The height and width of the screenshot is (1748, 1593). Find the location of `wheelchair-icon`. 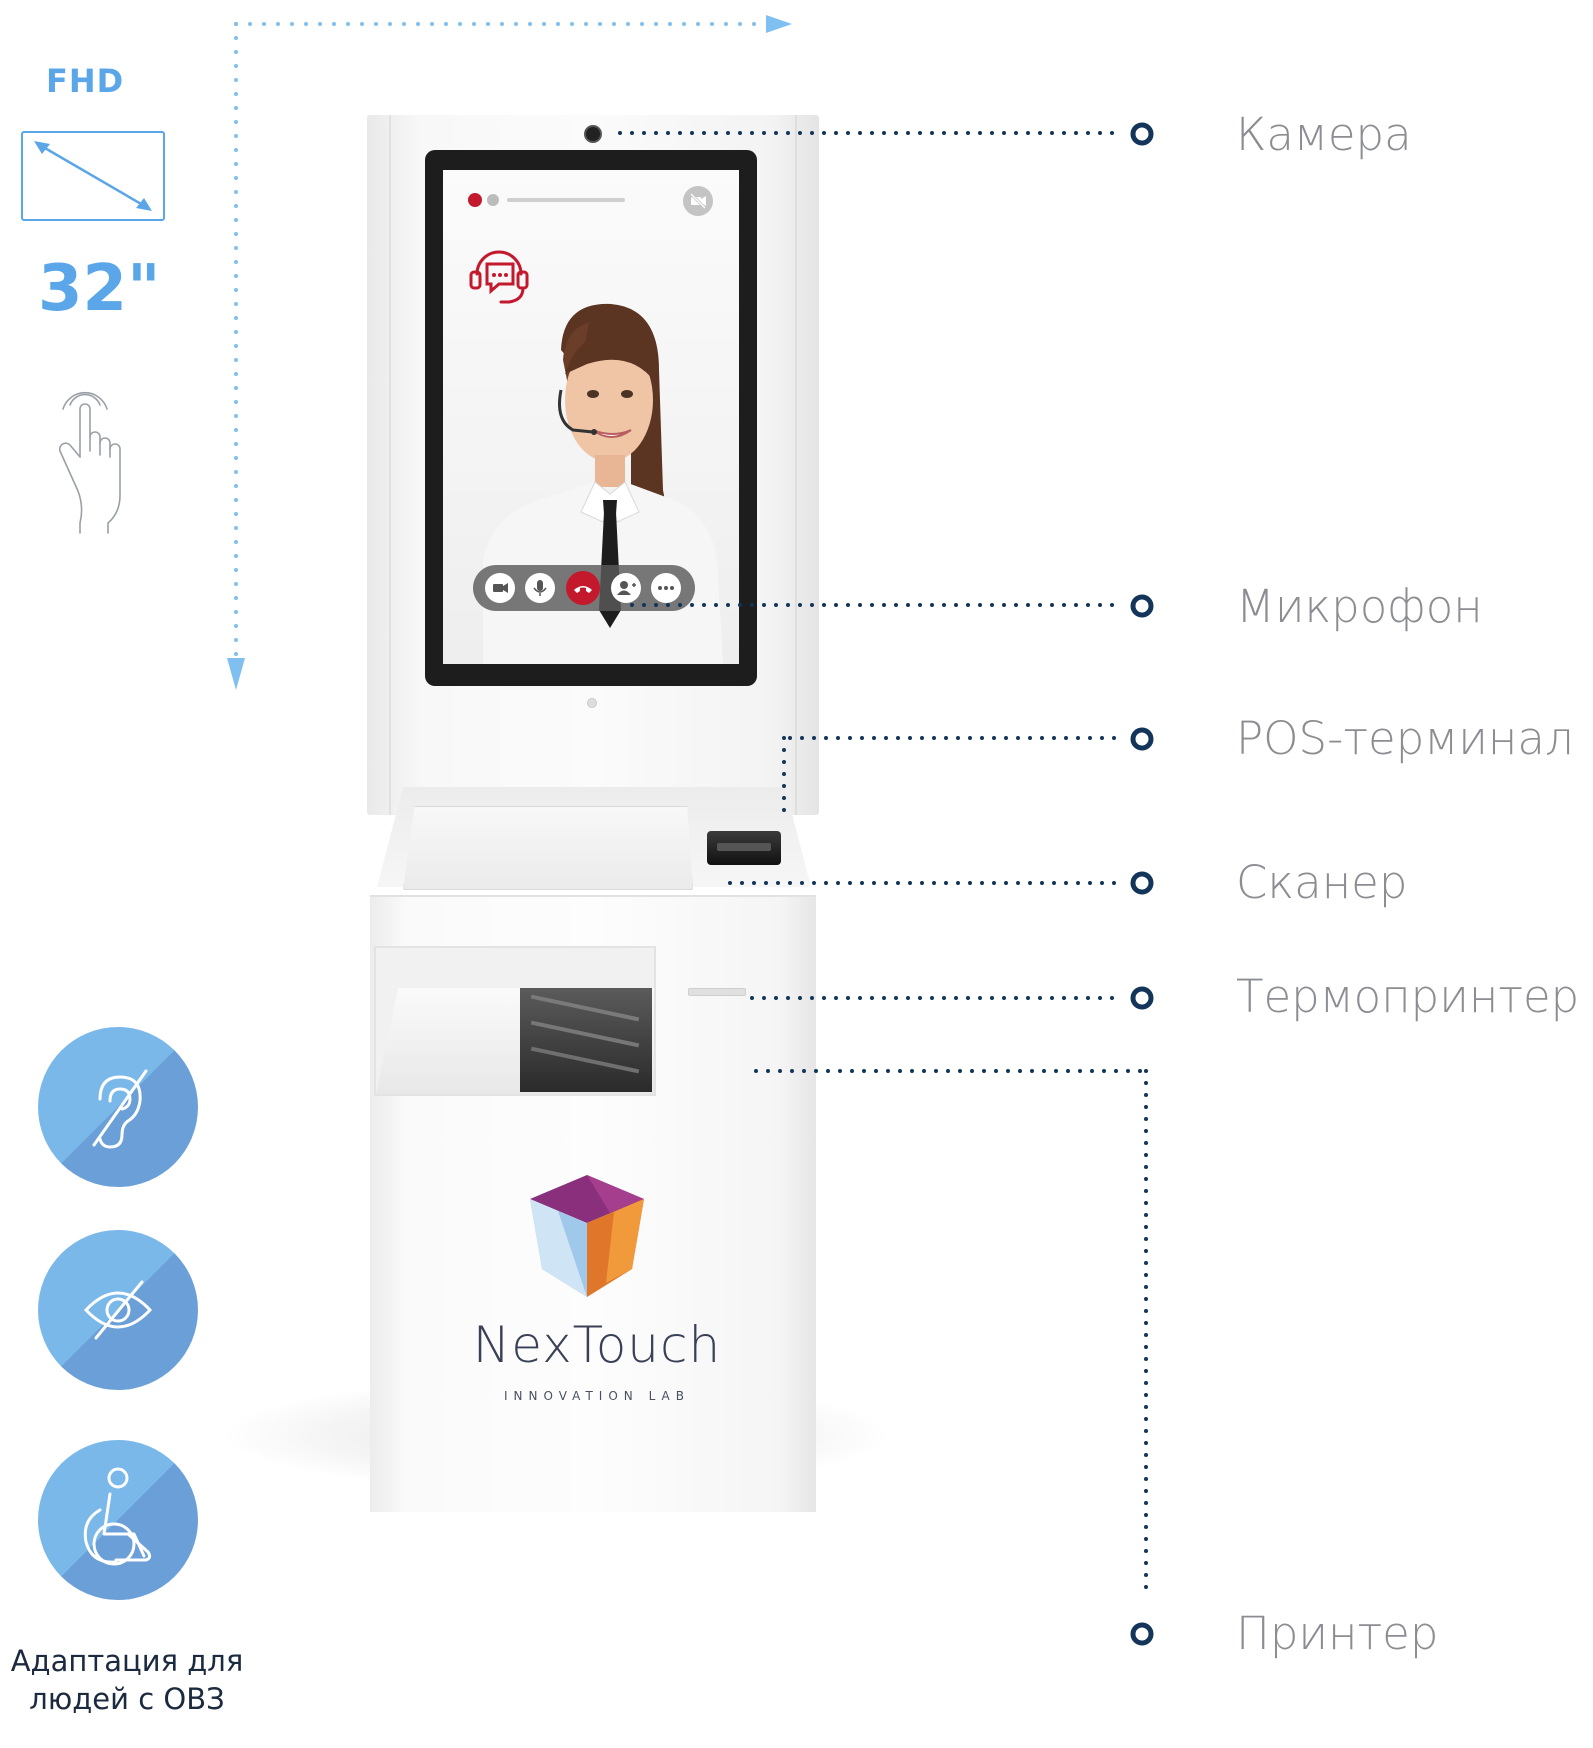

wheelchair-icon is located at coordinates (117, 1516).